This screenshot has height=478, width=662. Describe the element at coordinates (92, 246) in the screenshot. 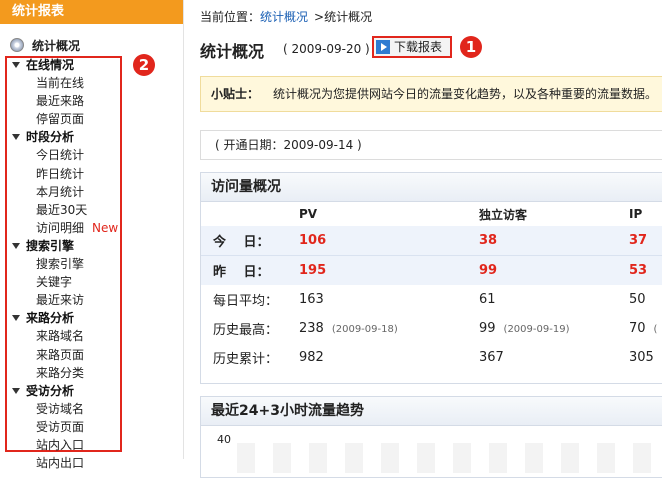

I see `sidebar-category: 搜索引擎` at that location.